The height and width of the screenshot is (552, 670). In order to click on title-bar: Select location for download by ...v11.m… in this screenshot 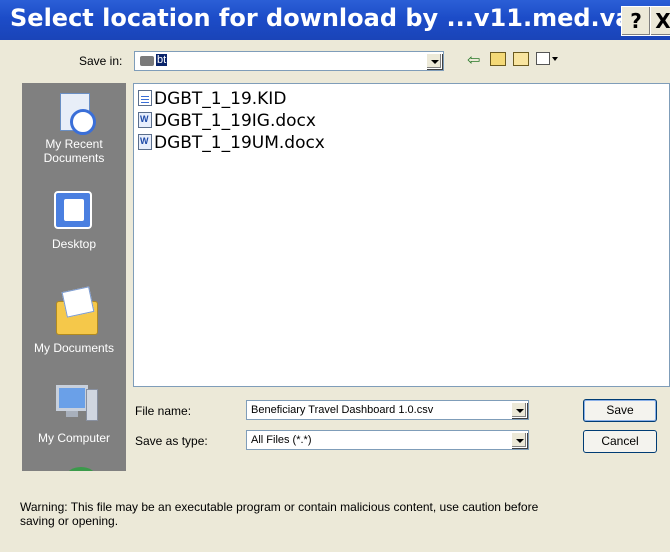, I will do `click(335, 20)`.